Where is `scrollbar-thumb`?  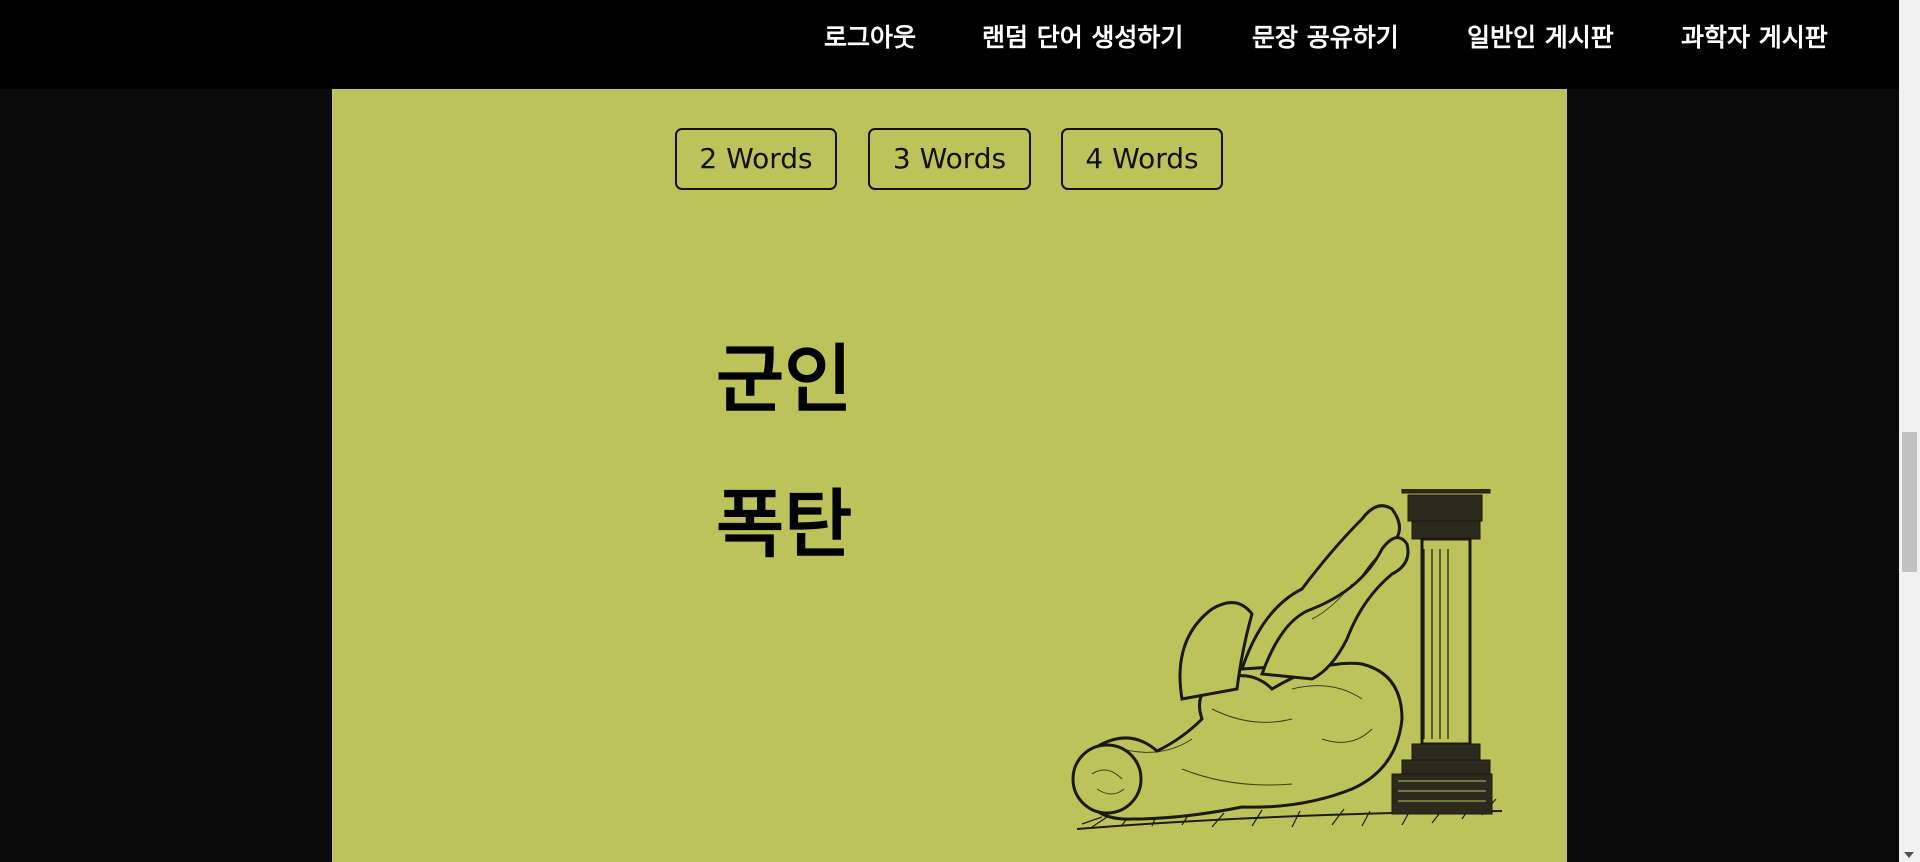
scrollbar-thumb is located at coordinates (1909, 502).